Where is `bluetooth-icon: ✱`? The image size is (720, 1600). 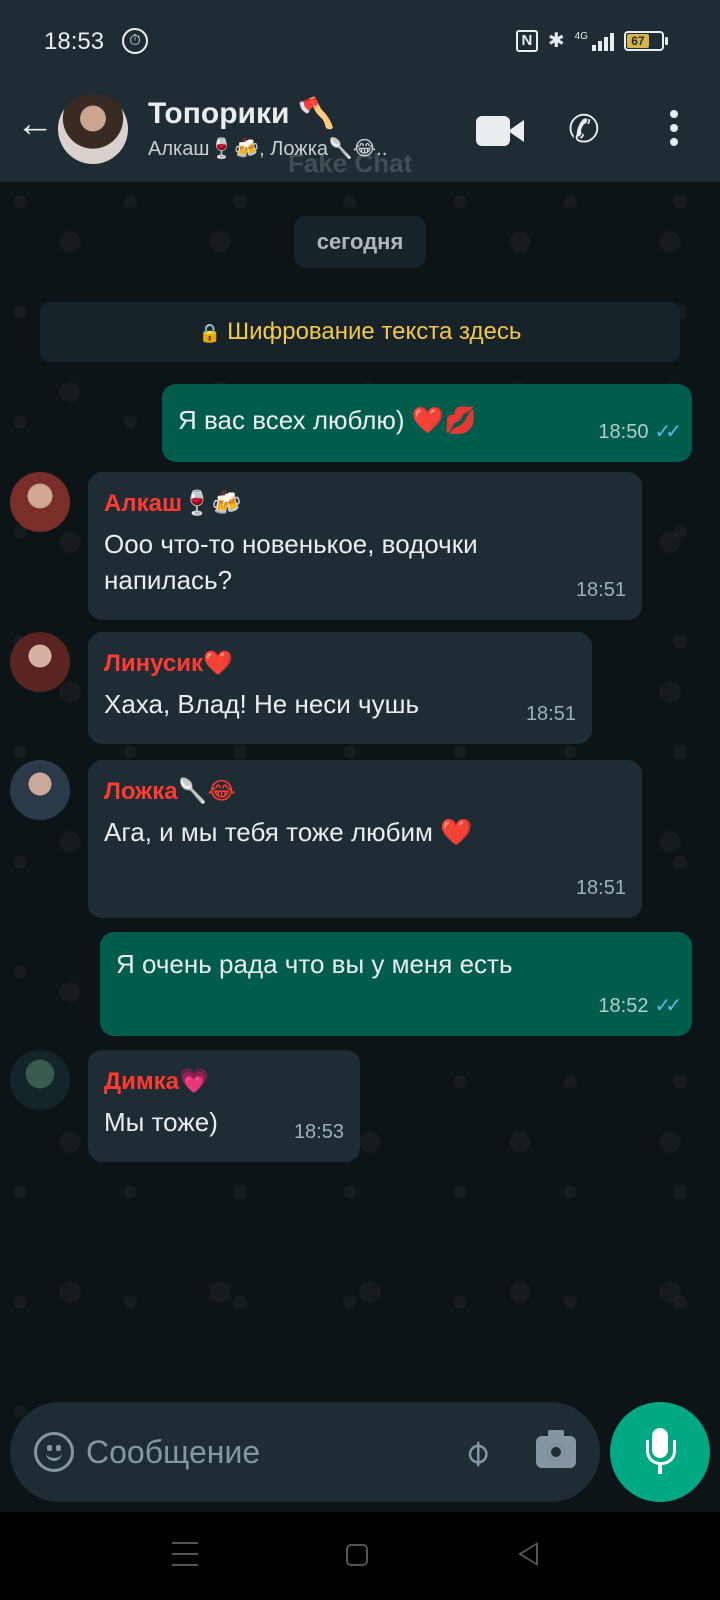
bluetooth-icon: ✱ is located at coordinates (556, 41).